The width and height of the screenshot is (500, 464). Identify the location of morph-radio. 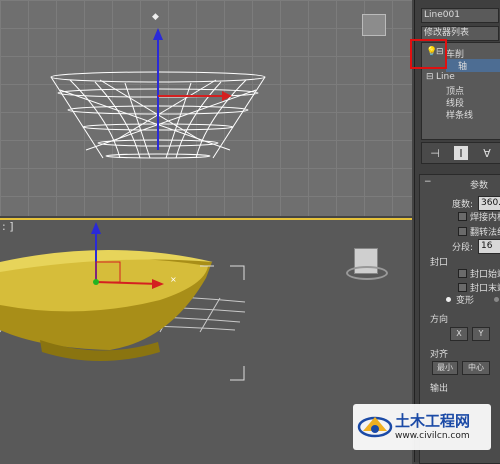
(448, 299).